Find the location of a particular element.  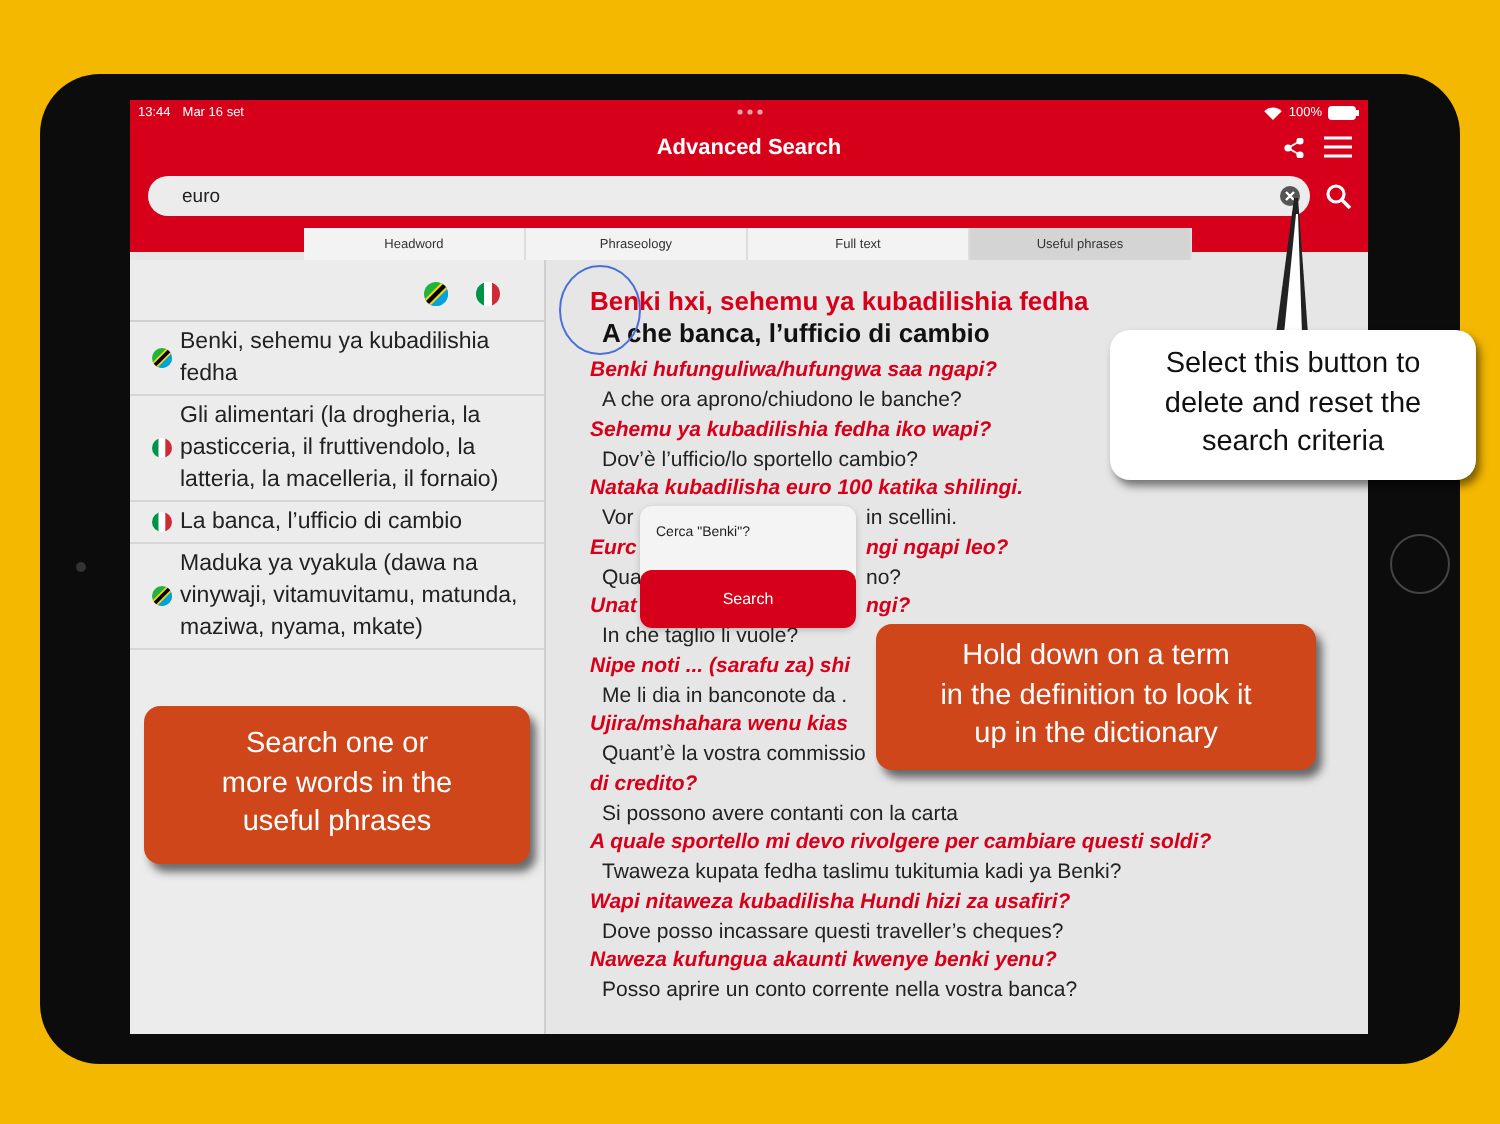

phrase-text: Benki hufunguliwa/hufungwa saa ngapi? is located at coordinates (794, 370).